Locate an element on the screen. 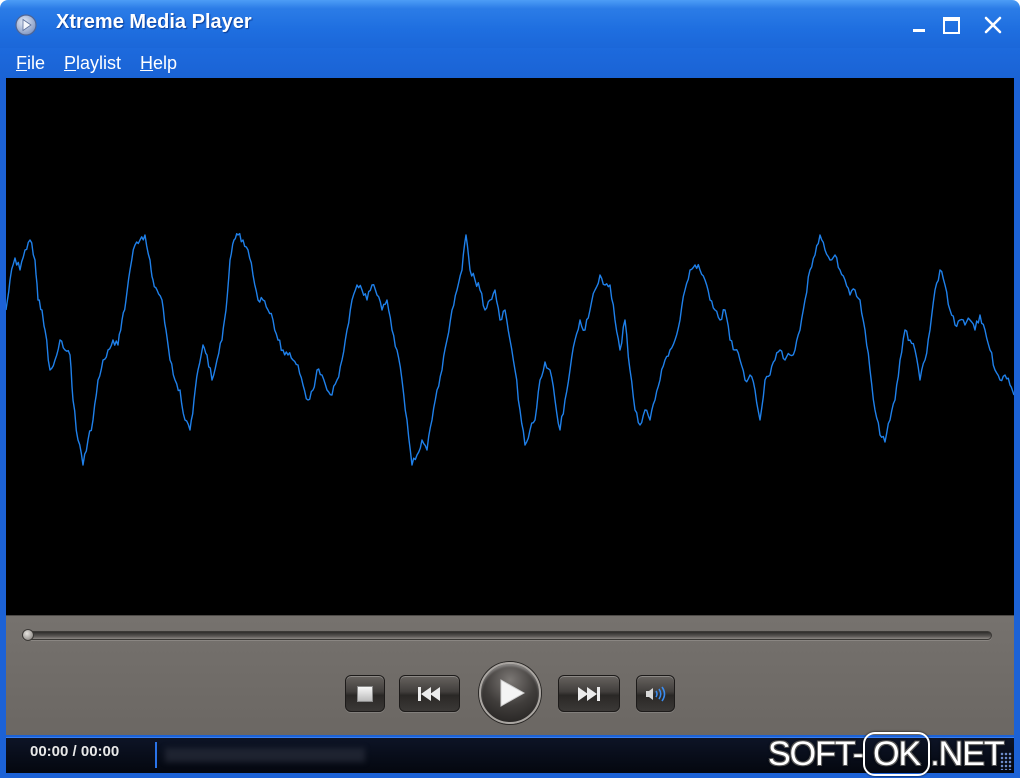 This screenshot has height=778, width=1020. title-bar: Xtreme Media Player is located at coordinates (510, 24).